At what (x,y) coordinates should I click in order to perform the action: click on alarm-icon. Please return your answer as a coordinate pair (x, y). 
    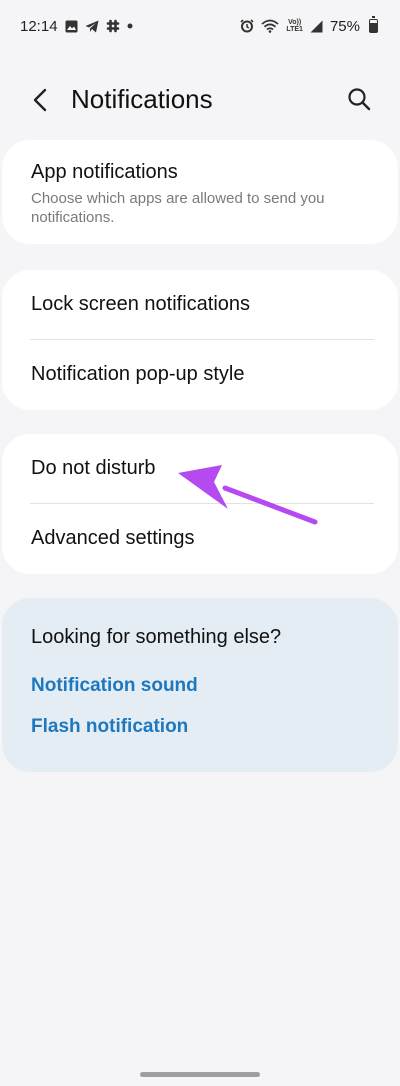
    Looking at the image, I should click on (247, 26).